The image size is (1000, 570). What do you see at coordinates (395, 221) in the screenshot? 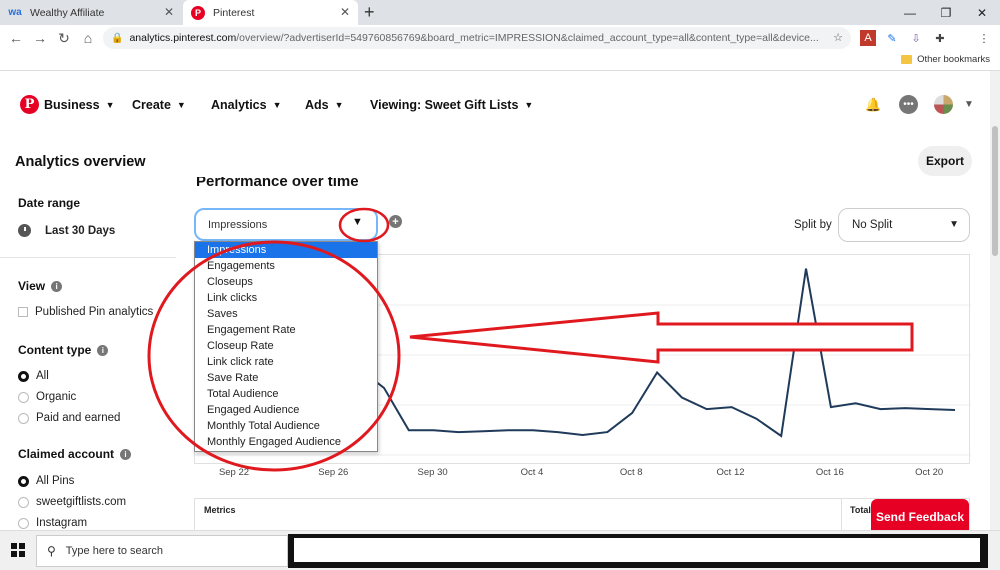
I see `add-metric-icon: +` at bounding box center [395, 221].